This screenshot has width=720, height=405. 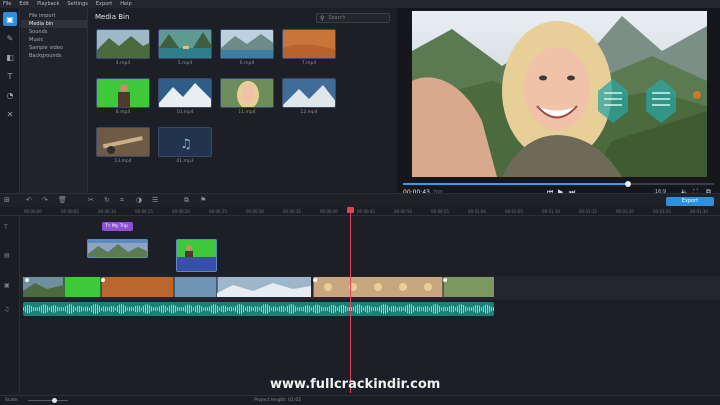 I want to click on media-thumbnail: 13.mp4, so click(x=123, y=147).